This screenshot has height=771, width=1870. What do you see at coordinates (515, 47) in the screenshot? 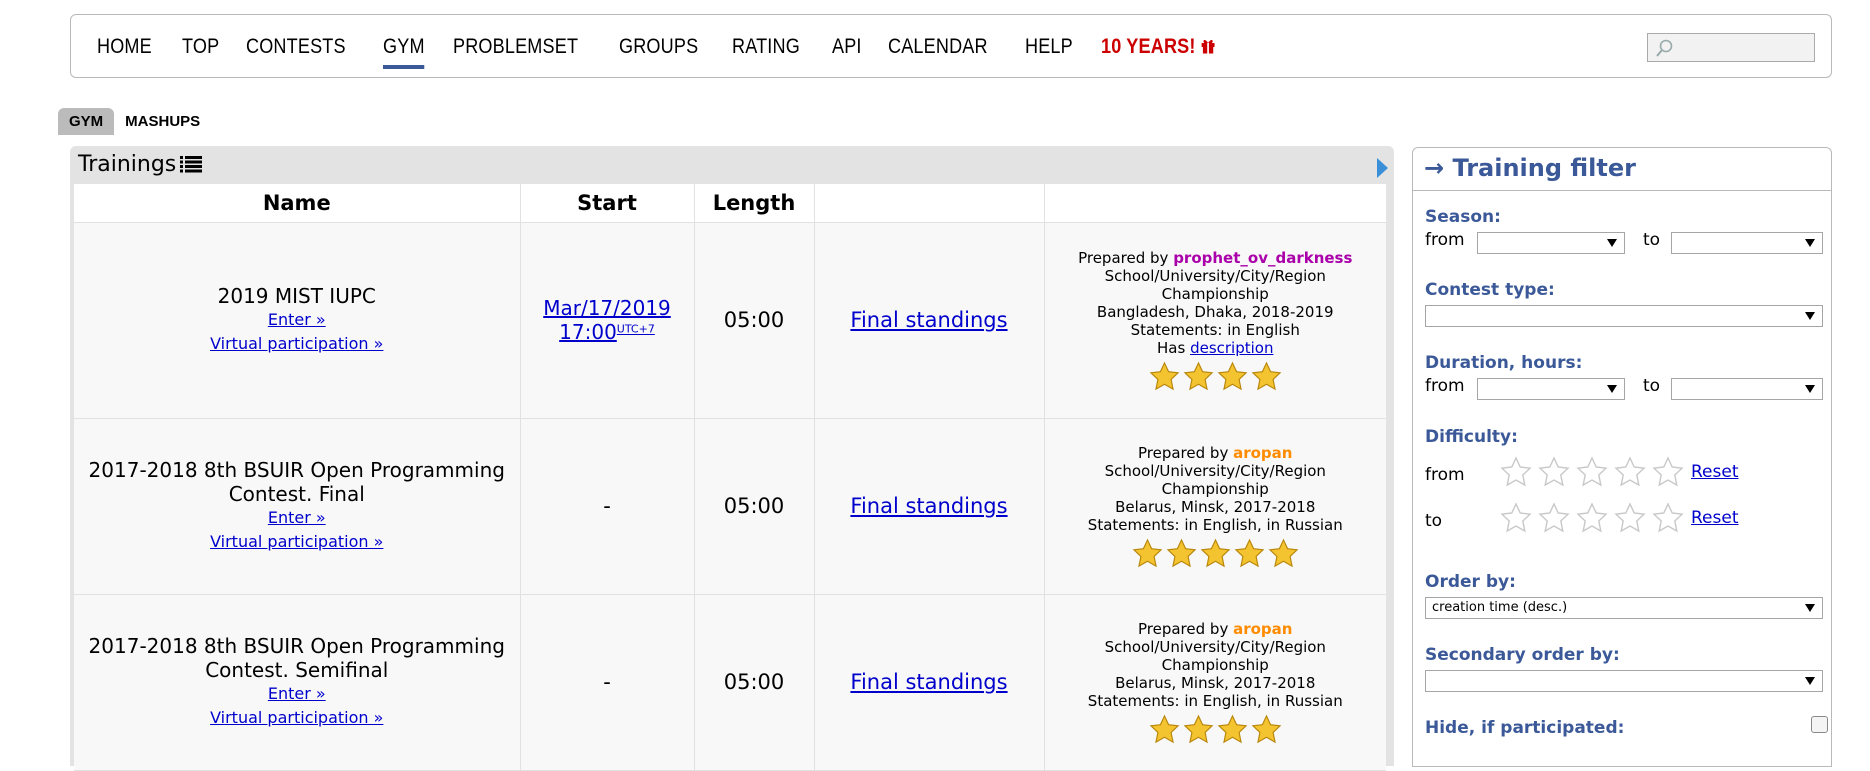
I see `nav-problemset: PROBLEMSET` at bounding box center [515, 47].